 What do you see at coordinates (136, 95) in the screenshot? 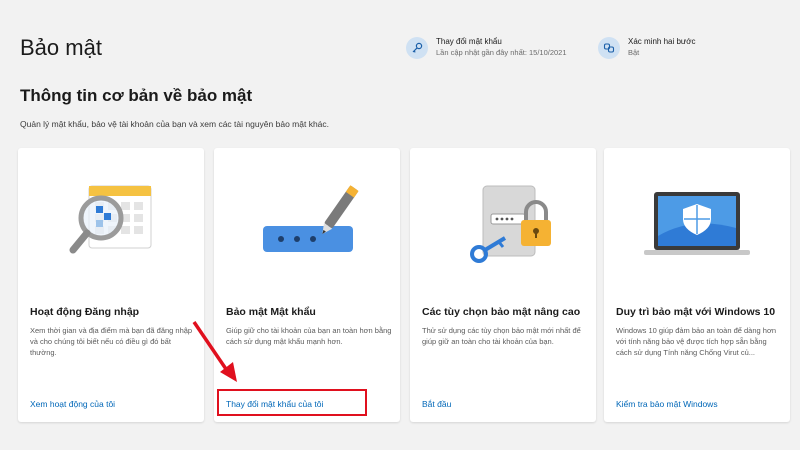
I see `section-title: Thông tin cơ bản về bảo mật` at bounding box center [136, 95].